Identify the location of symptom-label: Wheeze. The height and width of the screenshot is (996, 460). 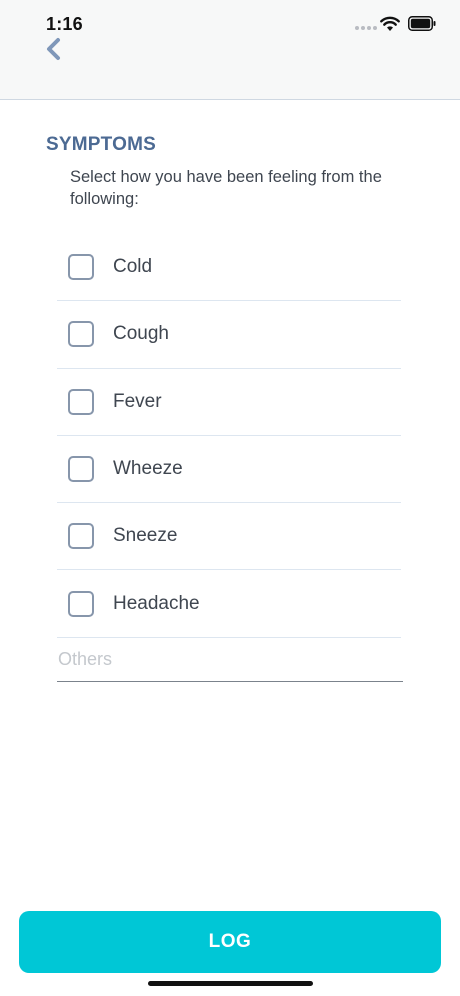
(148, 469).